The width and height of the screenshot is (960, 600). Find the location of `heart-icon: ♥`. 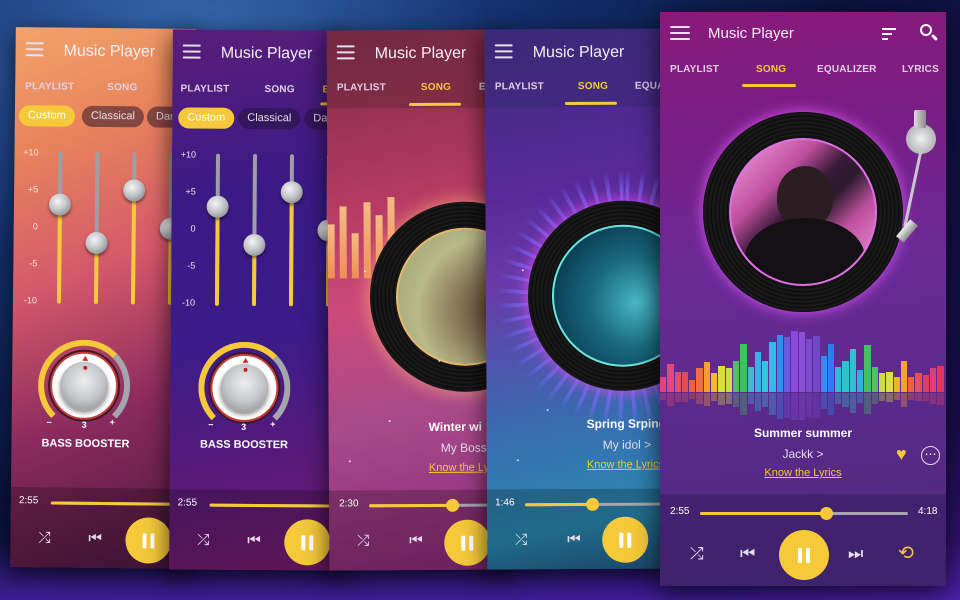

heart-icon: ♥ is located at coordinates (901, 454).